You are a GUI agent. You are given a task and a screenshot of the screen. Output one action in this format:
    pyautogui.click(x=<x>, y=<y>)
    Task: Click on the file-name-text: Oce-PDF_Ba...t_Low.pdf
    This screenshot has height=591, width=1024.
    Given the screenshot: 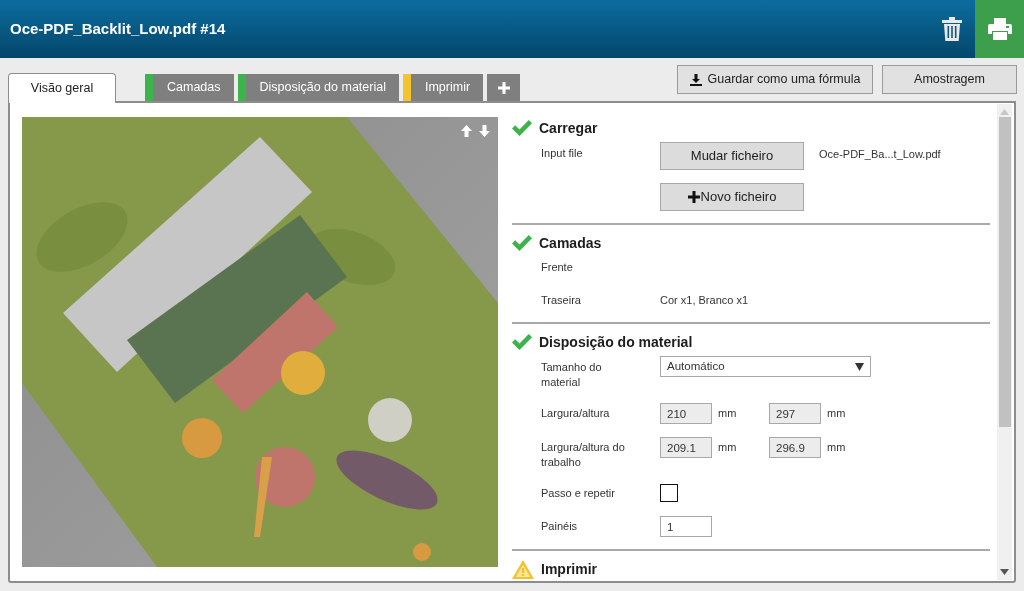 What is the action you would take?
    pyautogui.click(x=880, y=154)
    